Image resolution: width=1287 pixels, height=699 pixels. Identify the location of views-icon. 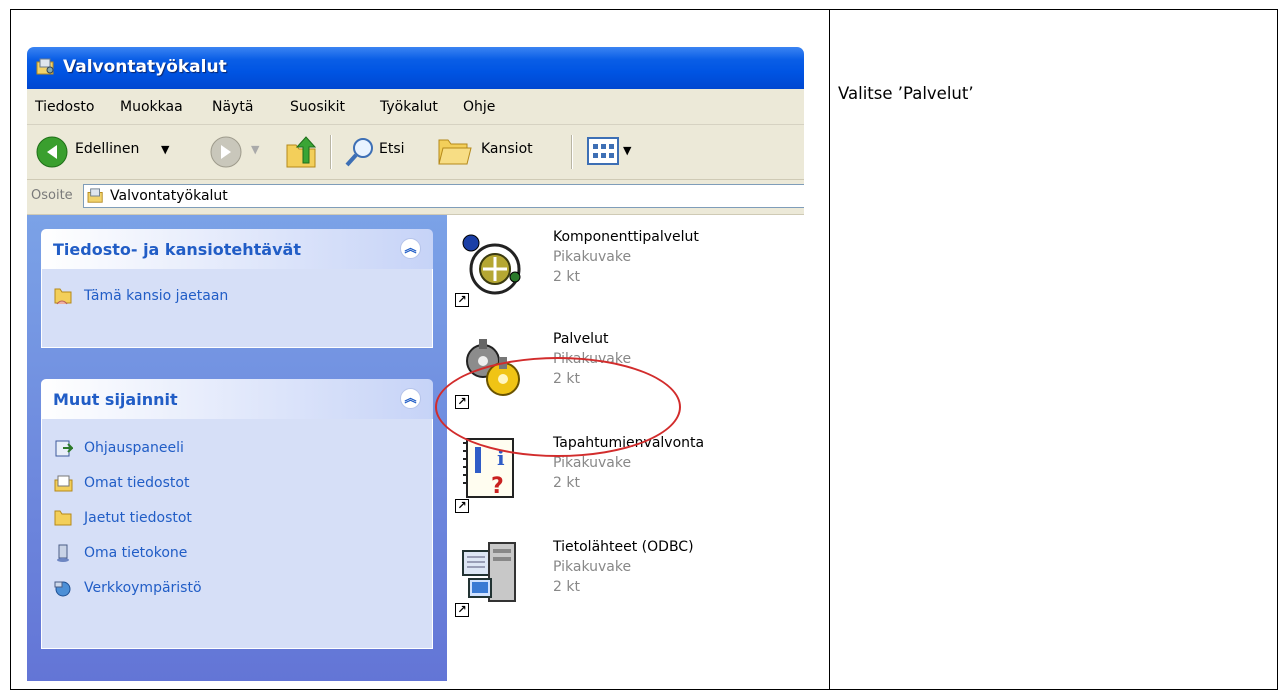
(603, 151).